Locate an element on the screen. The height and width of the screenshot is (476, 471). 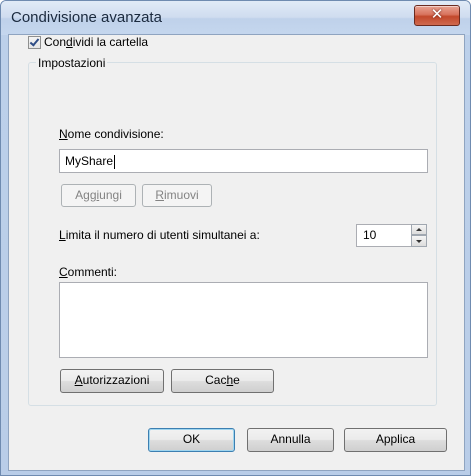
user-limit-label: Limita il numero di utenti simultanei a: is located at coordinates (159, 235).